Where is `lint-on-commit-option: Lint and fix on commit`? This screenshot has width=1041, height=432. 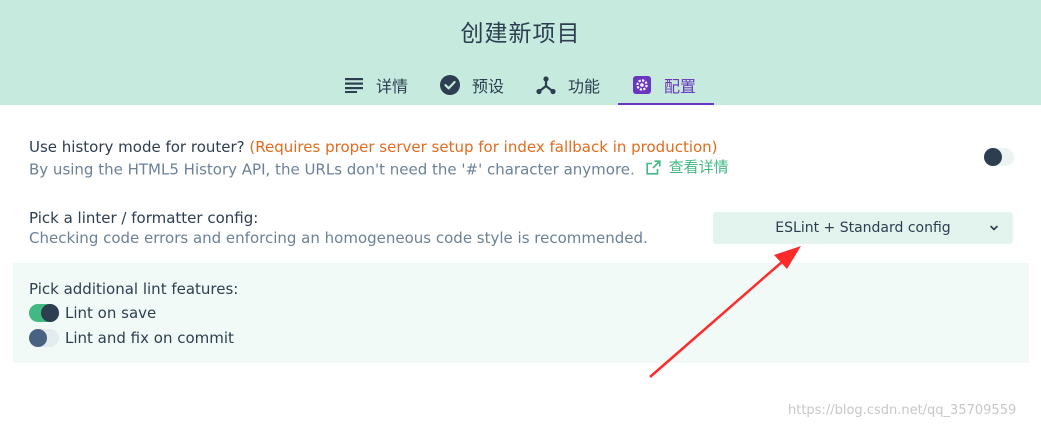
lint-on-commit-option: Lint and fix on commit is located at coordinates (131, 338).